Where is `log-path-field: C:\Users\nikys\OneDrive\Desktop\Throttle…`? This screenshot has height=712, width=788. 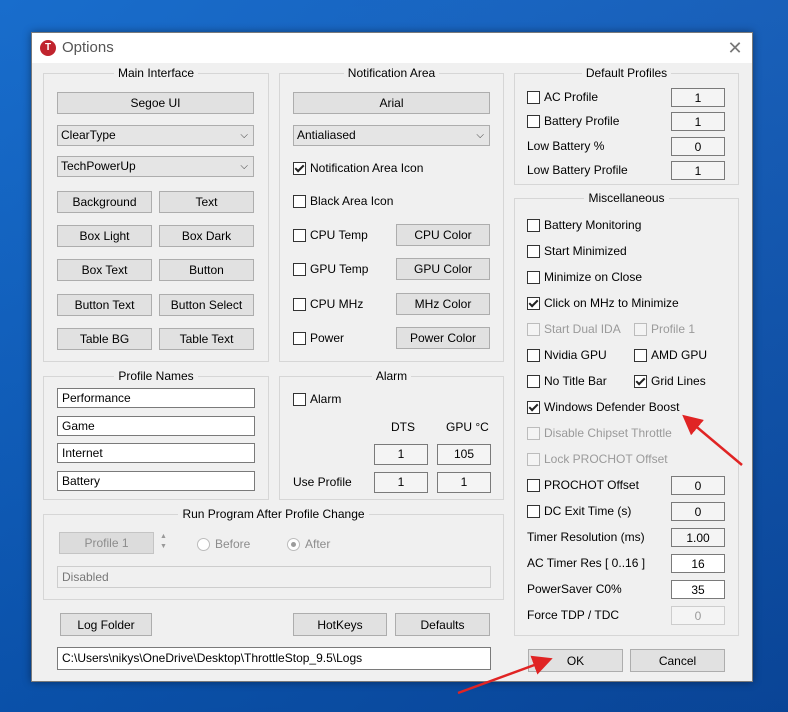 log-path-field: C:\Users\nikys\OneDrive\Desktop\Throttle… is located at coordinates (274, 658).